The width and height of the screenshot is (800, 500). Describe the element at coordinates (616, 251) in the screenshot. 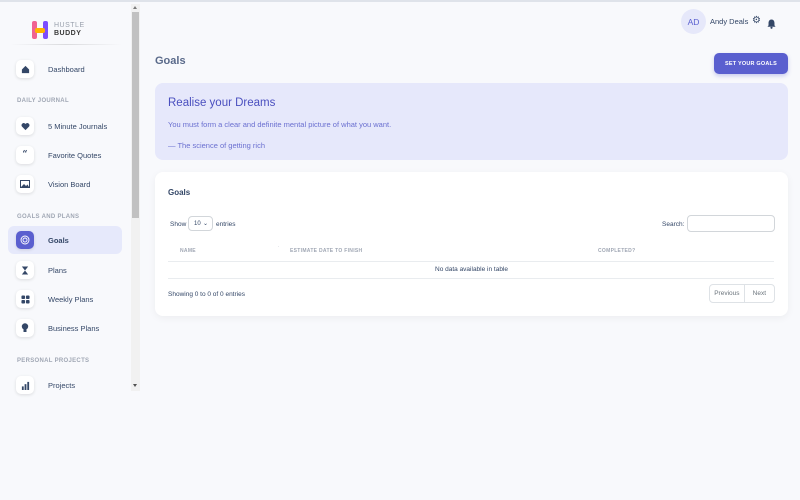

I see `column-header-completed: COMPLETED?` at that location.